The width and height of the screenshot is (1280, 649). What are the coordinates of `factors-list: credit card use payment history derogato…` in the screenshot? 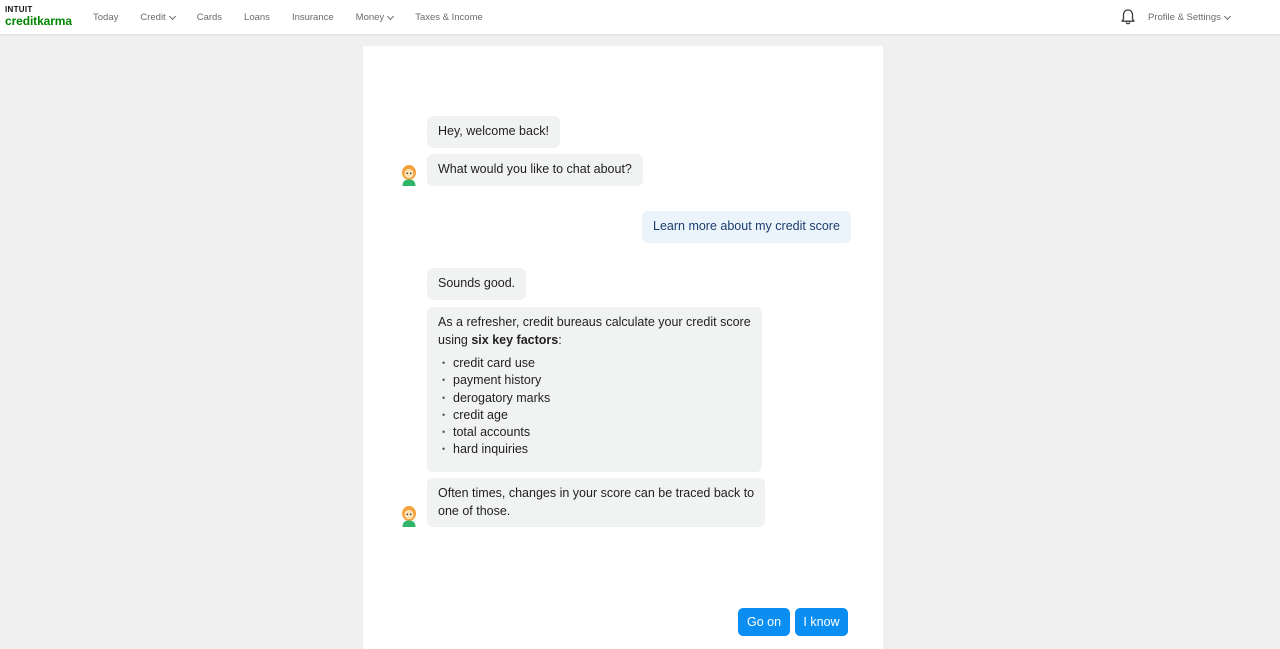 It's located at (594, 407).